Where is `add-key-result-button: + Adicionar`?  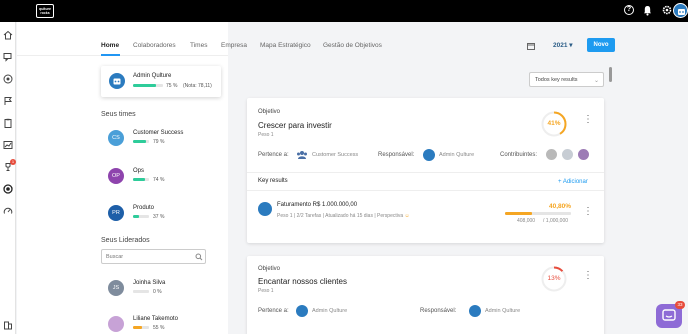
add-key-result-button: + Adicionar is located at coordinates (573, 182).